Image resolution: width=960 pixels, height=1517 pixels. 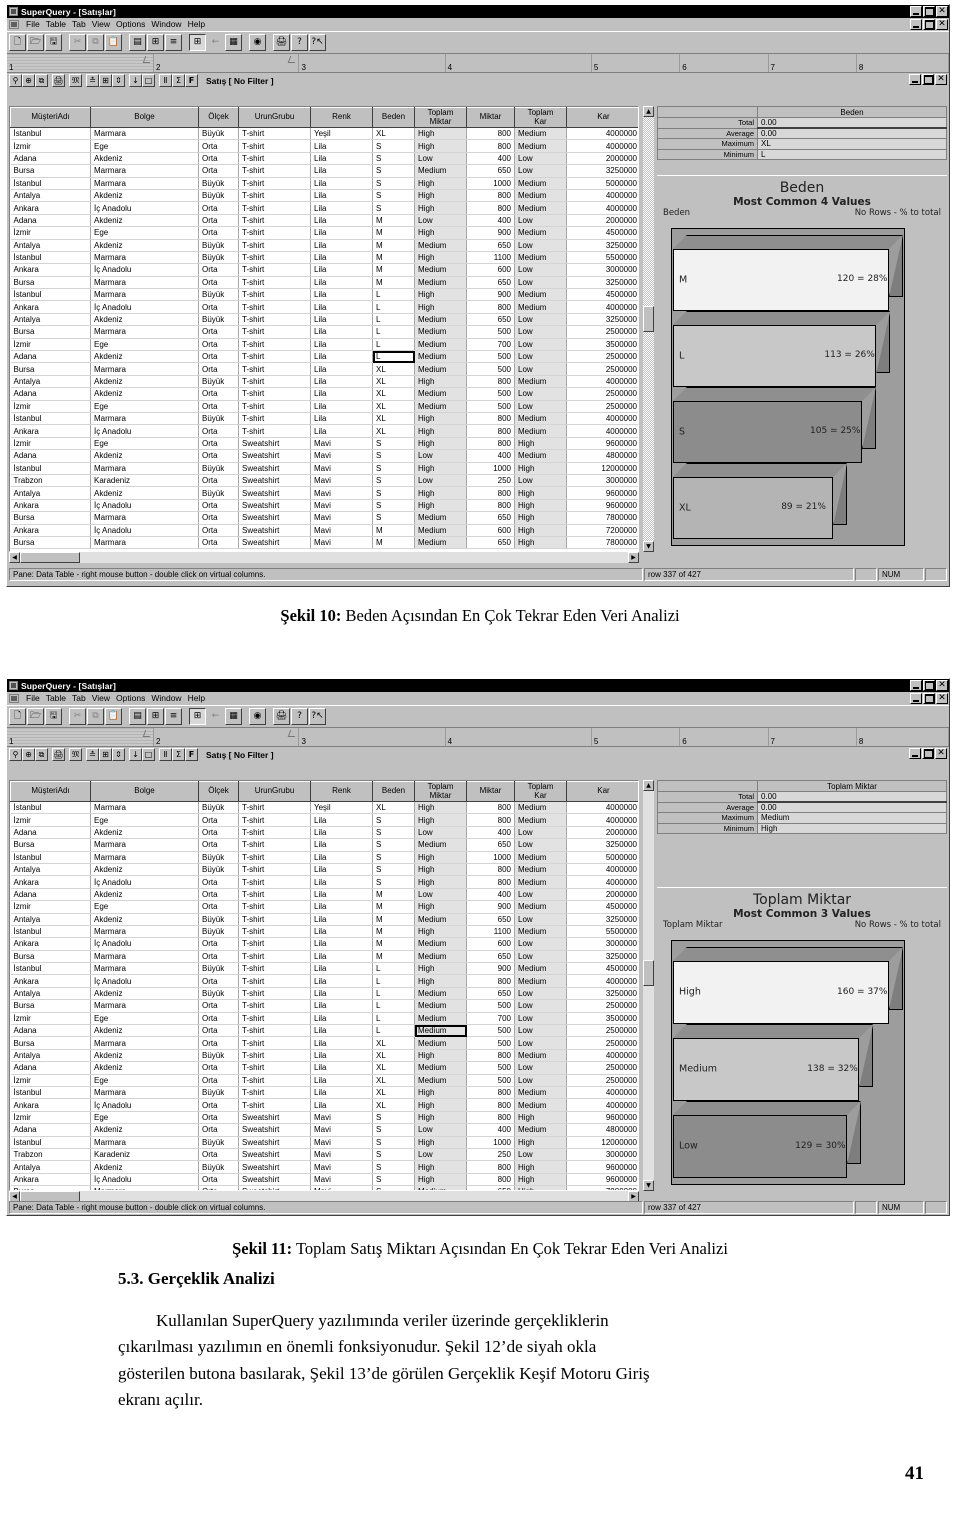 I want to click on table-cell: Sweatshirt, so click(x=274, y=530).